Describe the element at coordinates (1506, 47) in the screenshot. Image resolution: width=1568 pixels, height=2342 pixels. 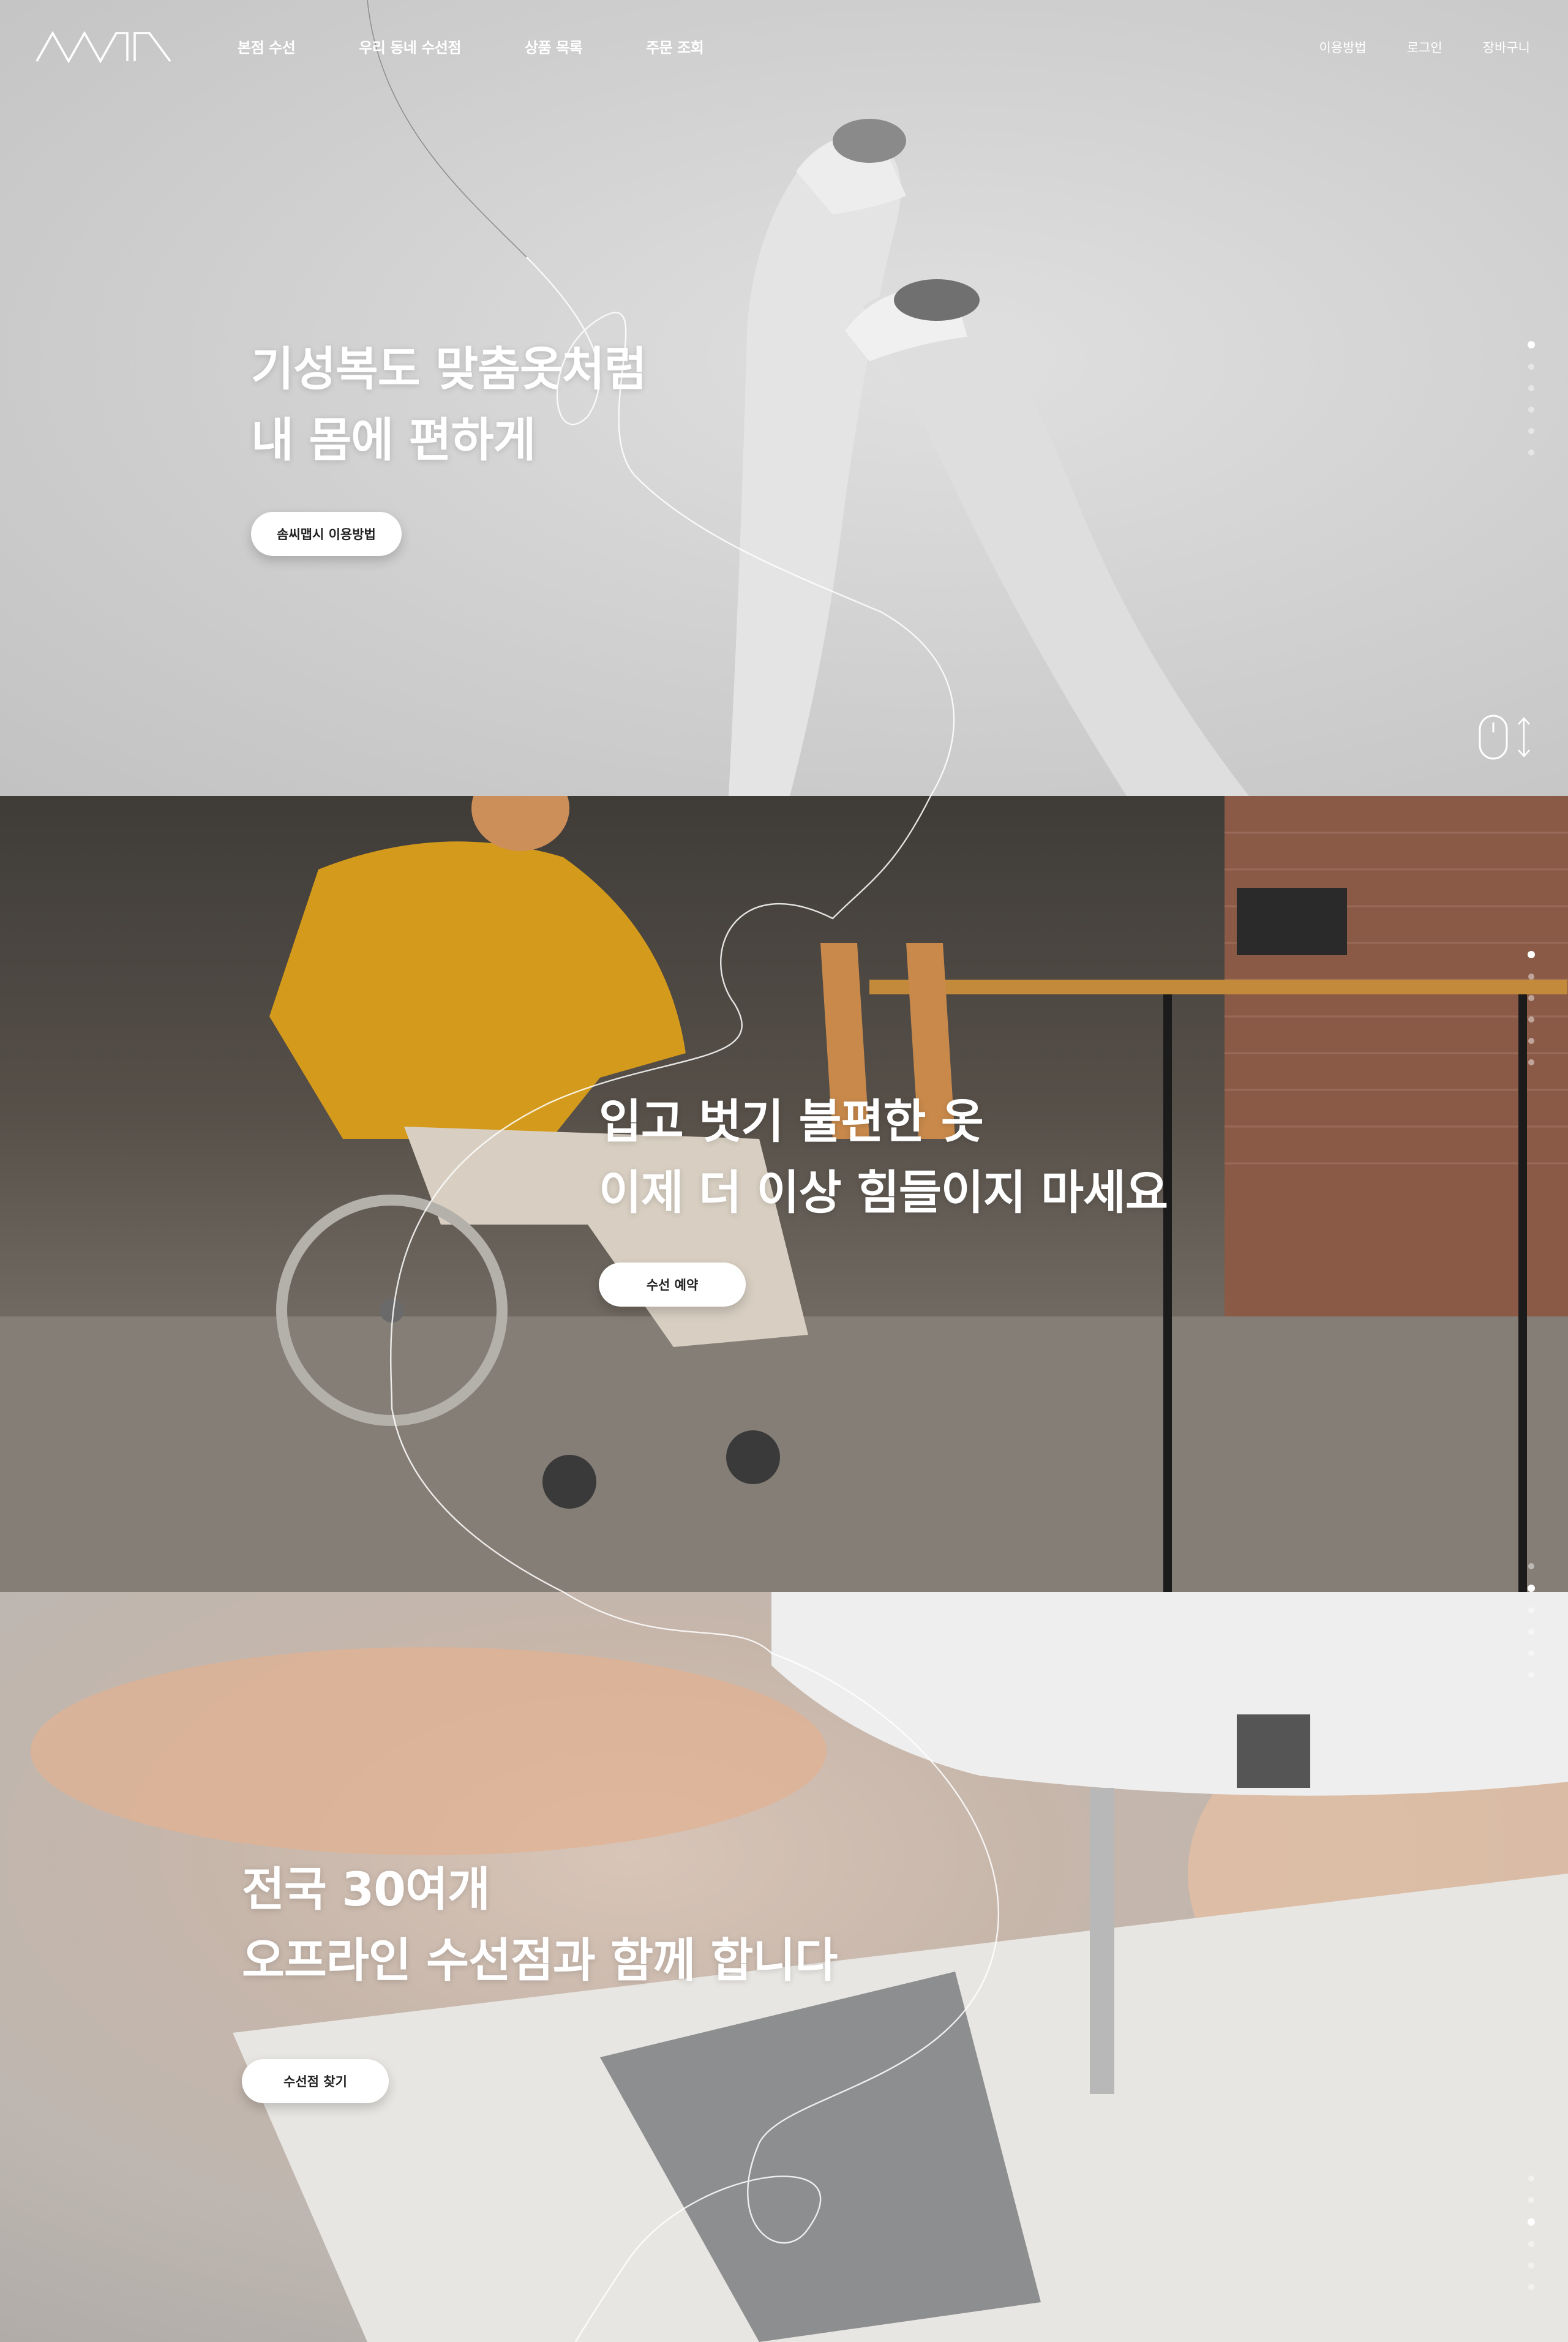
I see `util-cart: 장바구니` at that location.